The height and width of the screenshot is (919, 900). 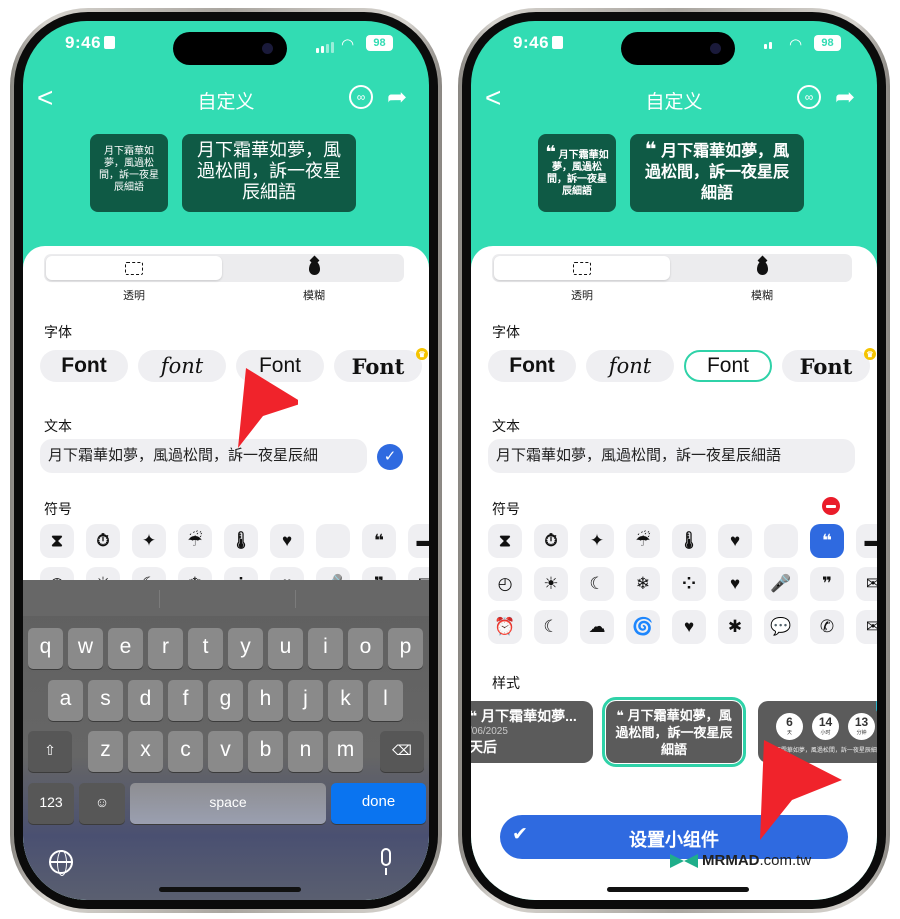 What do you see at coordinates (577, 173) in the screenshot?
I see `preview-small-widget: ❝ 月下霜華如夢，風過松間，訴一夜星辰細語` at bounding box center [577, 173].